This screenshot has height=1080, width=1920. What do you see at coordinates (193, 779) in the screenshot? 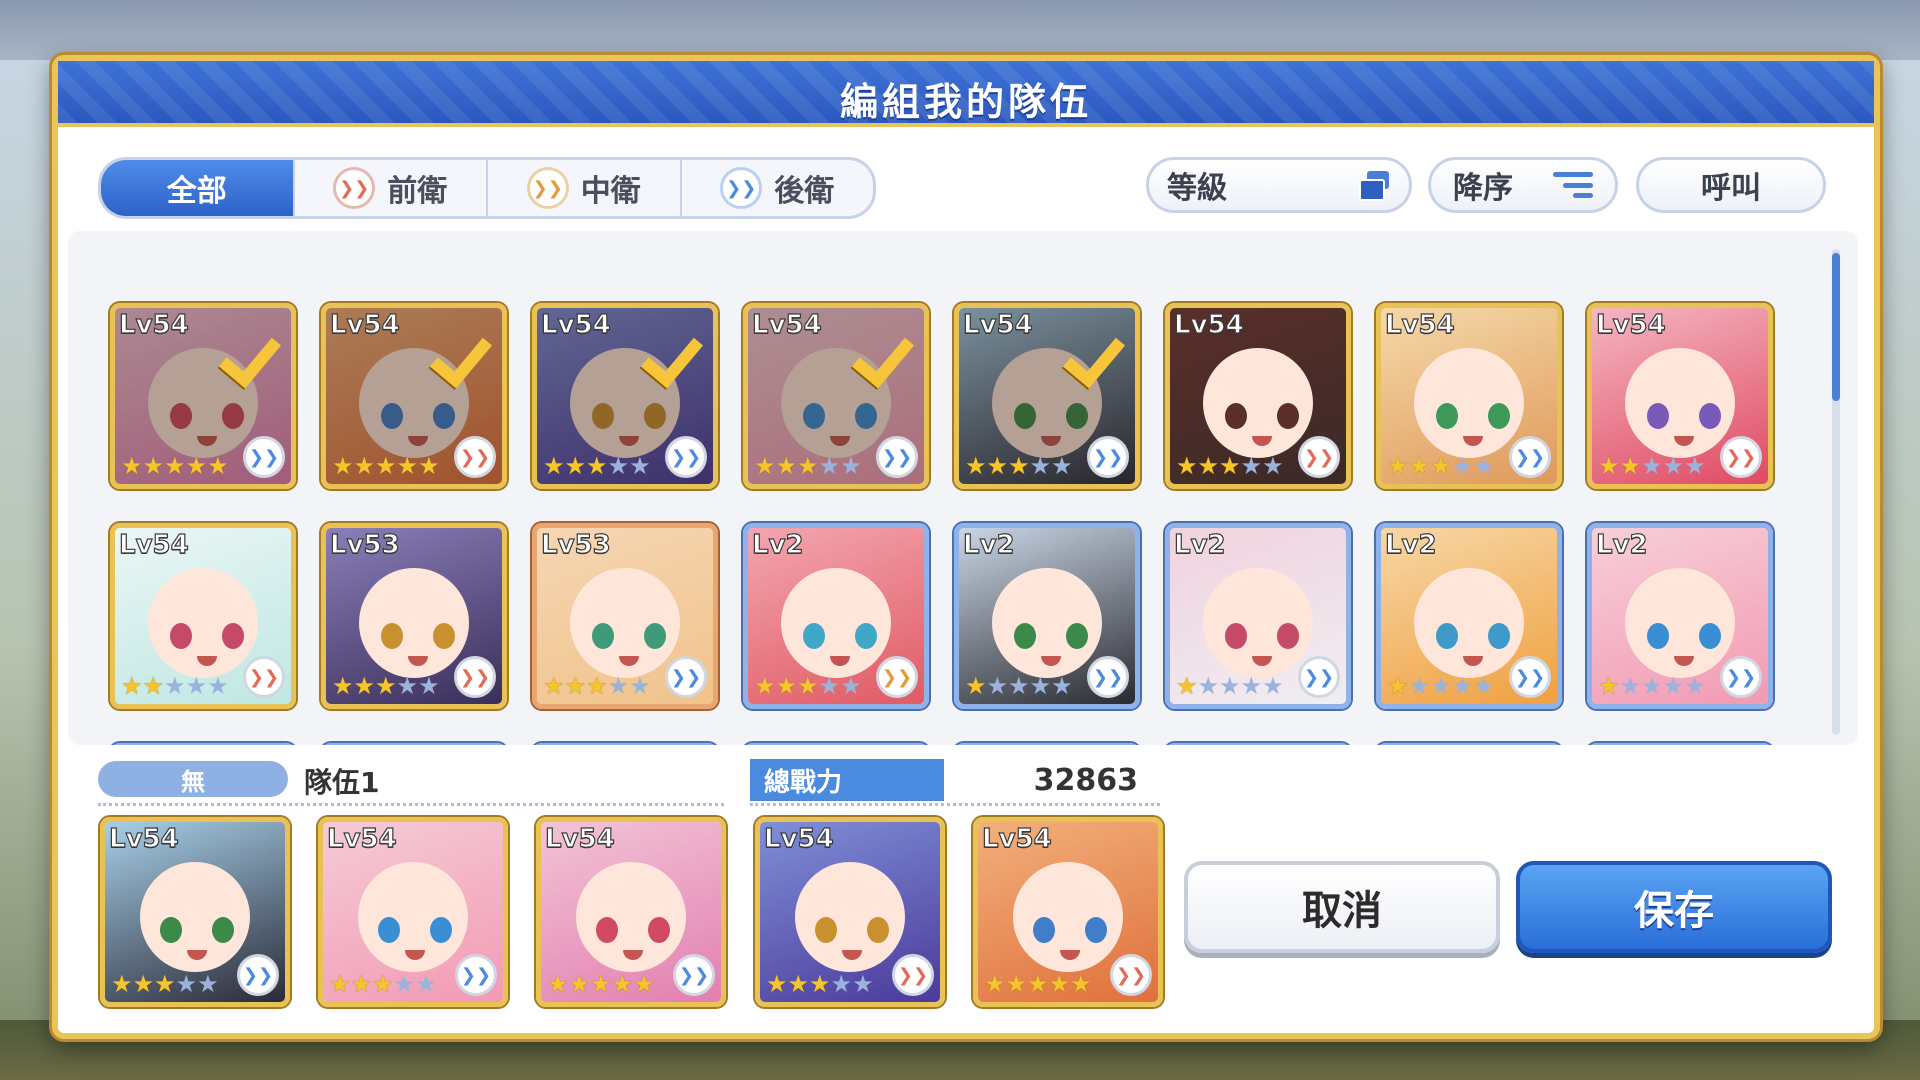
I see `team-tag: 無` at bounding box center [193, 779].